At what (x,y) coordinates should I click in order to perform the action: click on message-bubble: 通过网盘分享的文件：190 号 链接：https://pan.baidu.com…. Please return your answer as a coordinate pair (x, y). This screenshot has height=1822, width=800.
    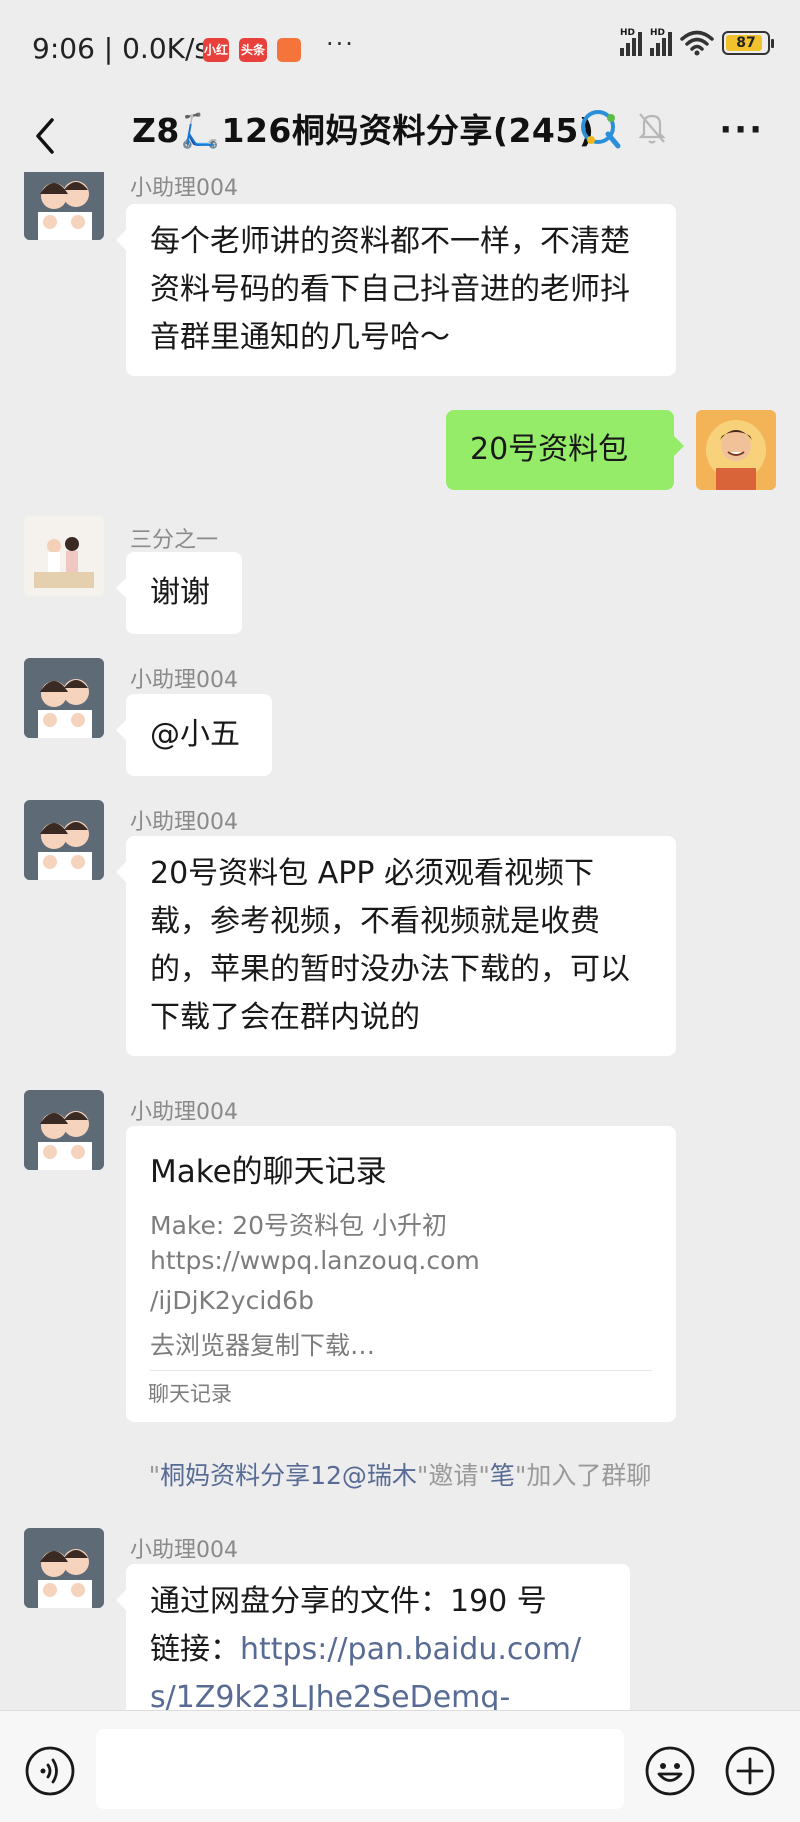
    Looking at the image, I should click on (373, 1637).